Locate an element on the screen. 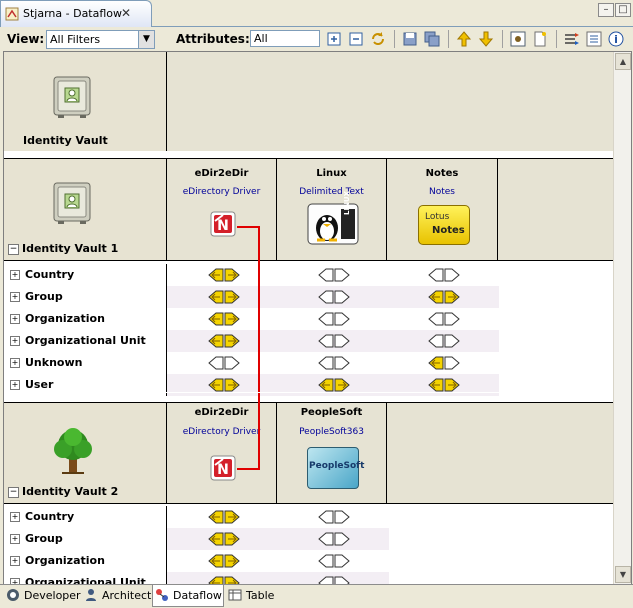 This screenshot has height=608, width=633. driver-cell-peoplesoft: PeopleSoft PeopleSoft363 PeopleSoft is located at coordinates (332, 453).